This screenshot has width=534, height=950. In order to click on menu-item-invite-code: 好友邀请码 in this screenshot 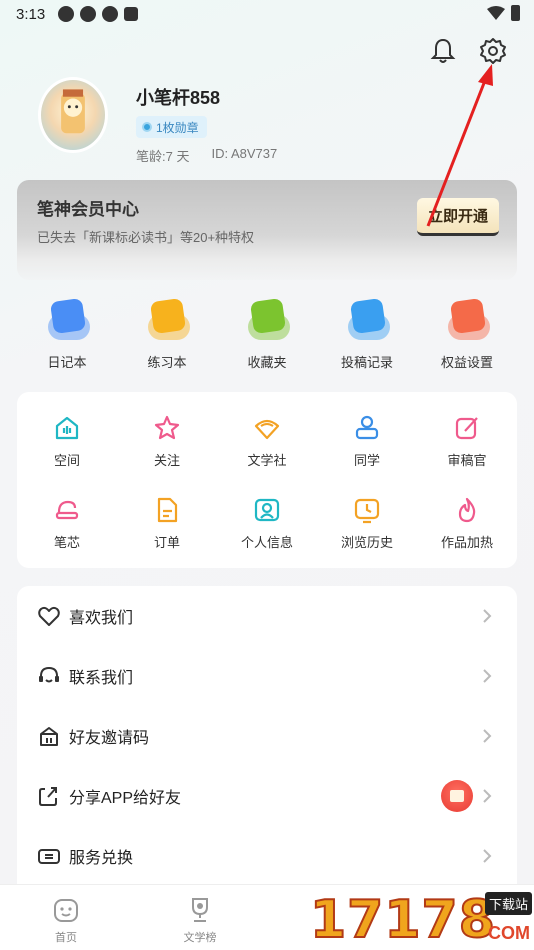, I will do `click(267, 736)`.